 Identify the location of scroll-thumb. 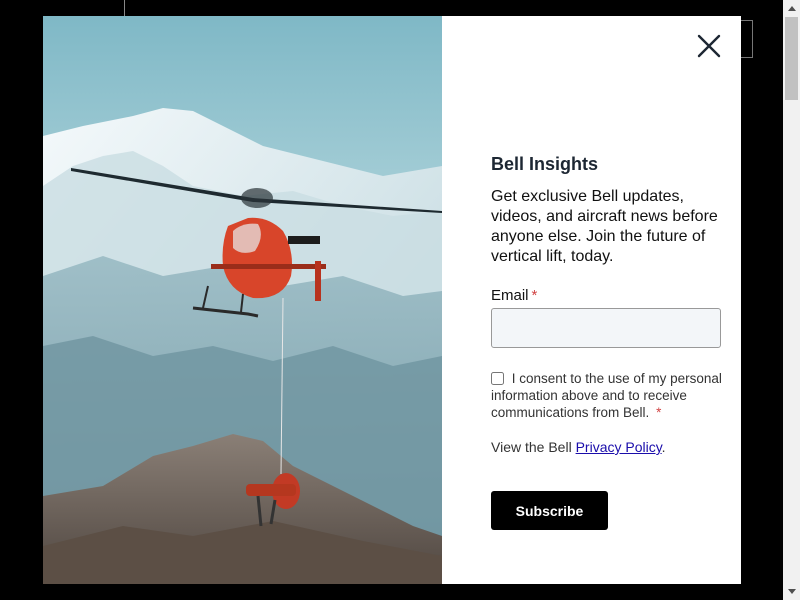
(791, 58).